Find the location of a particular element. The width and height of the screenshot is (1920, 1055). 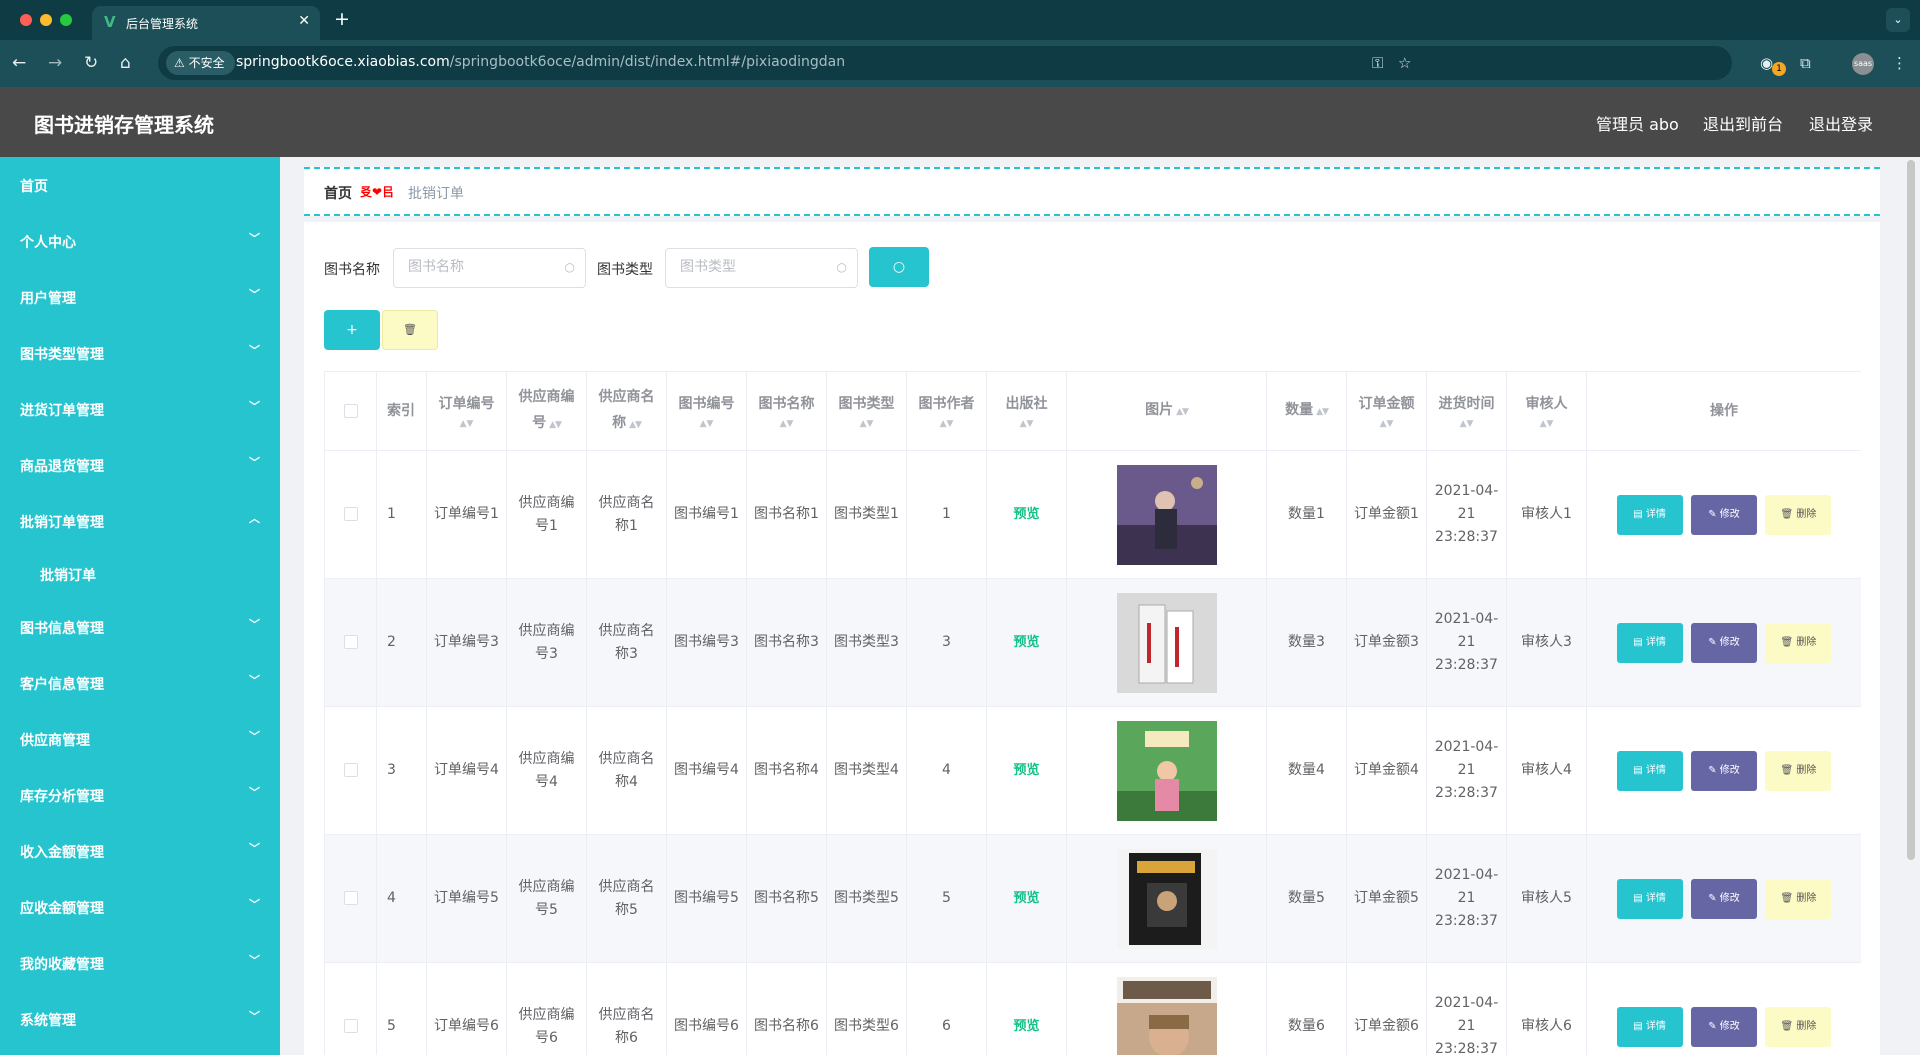

add-button: + is located at coordinates (352, 330).